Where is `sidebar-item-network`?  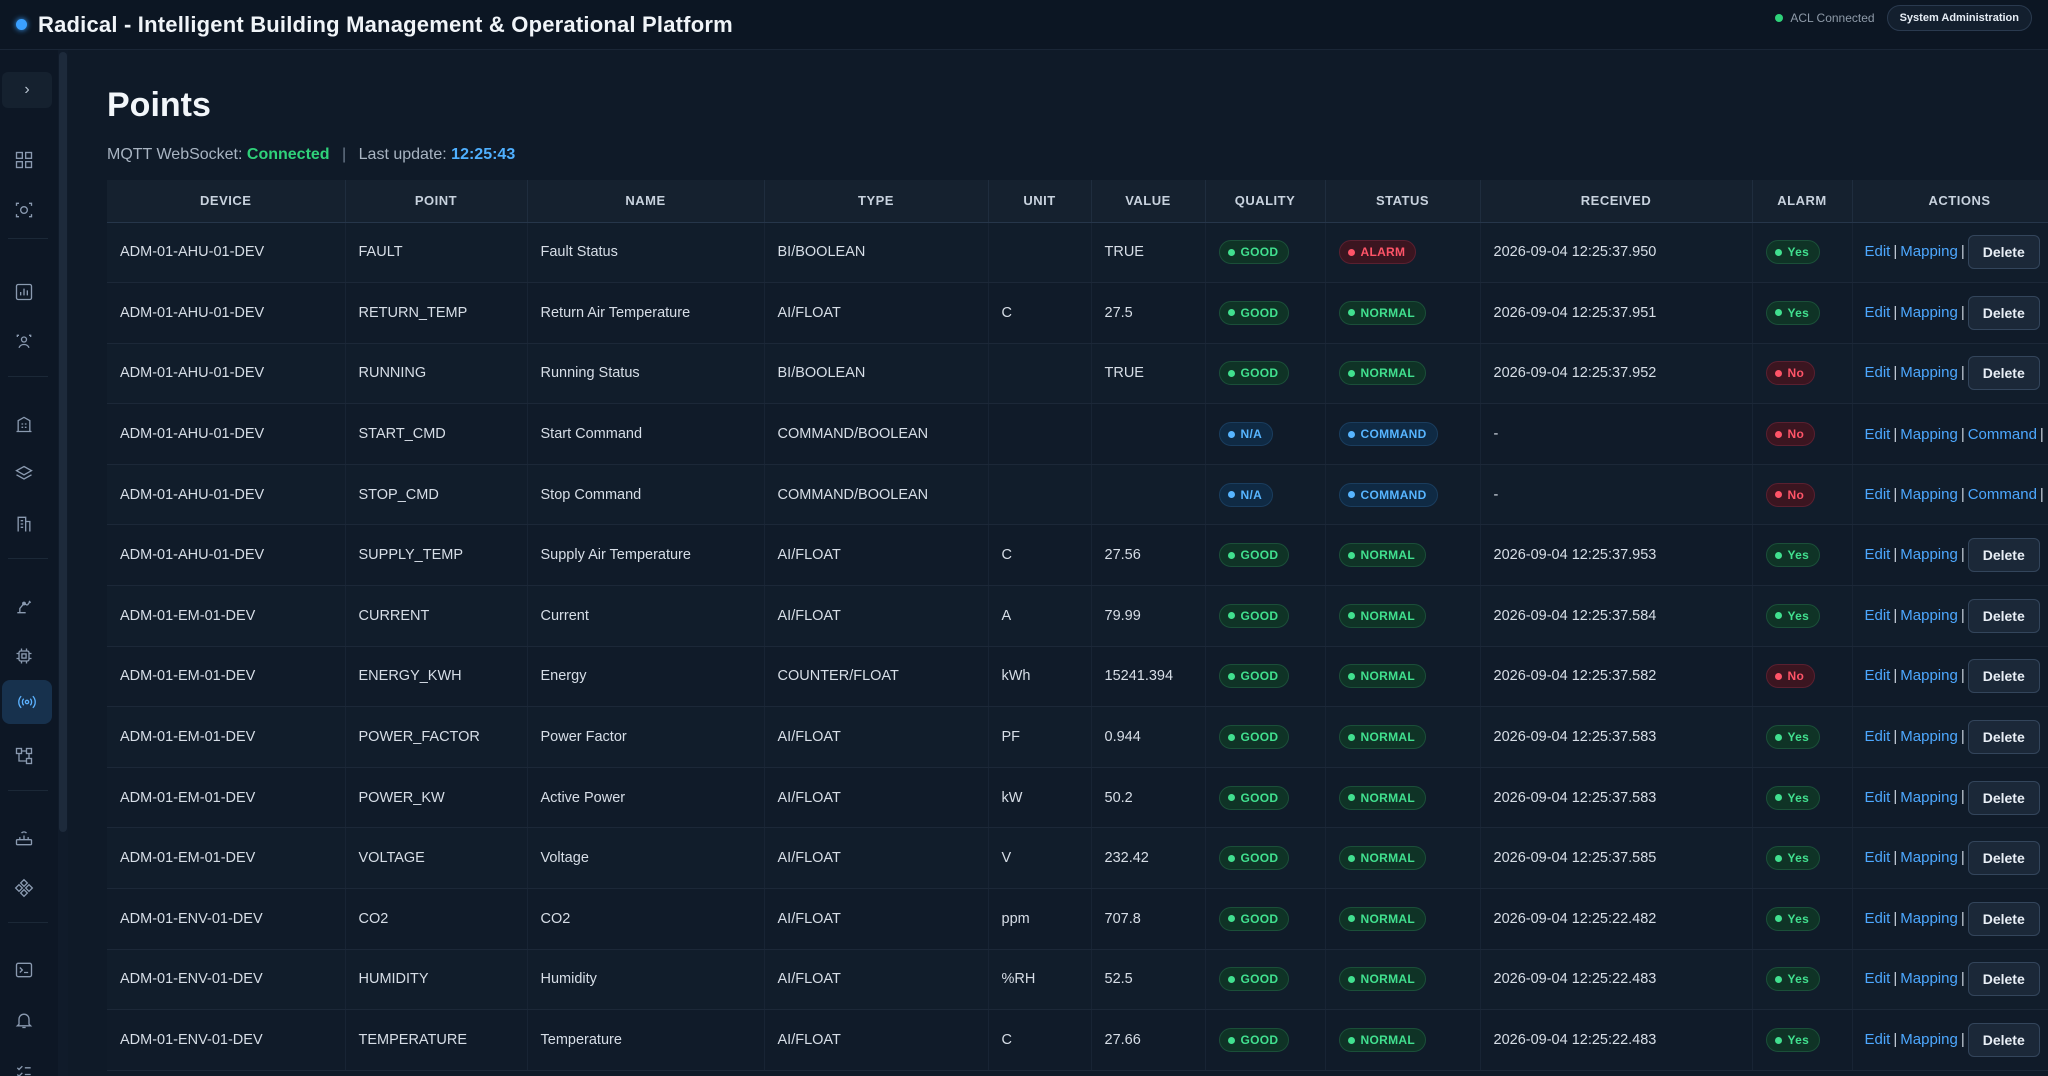
sidebar-item-network is located at coordinates (24, 888).